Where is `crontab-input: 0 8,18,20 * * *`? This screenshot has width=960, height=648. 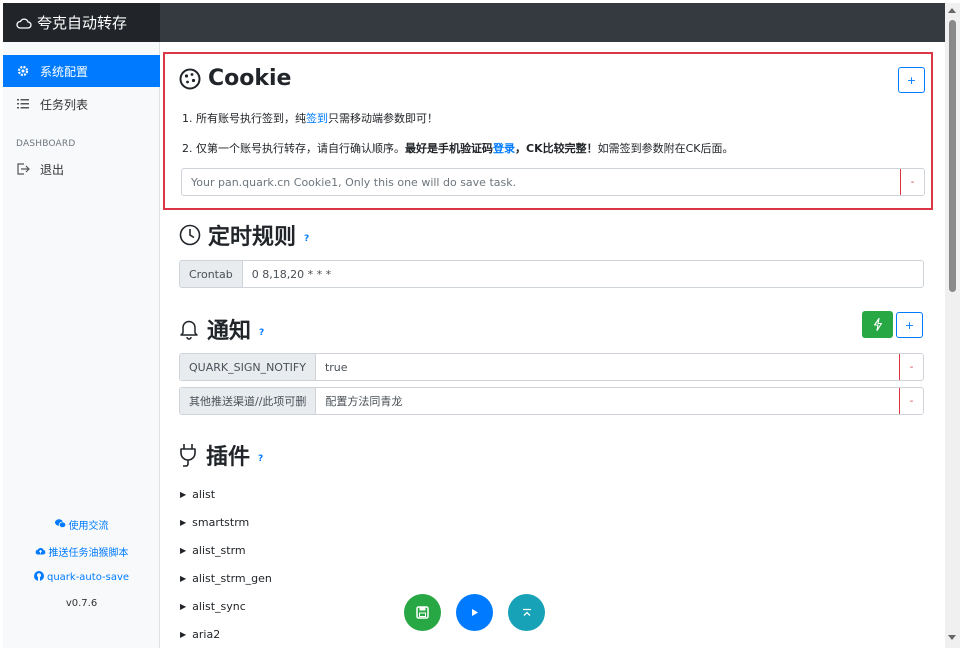 crontab-input: 0 8,18,20 * * * is located at coordinates (583, 274).